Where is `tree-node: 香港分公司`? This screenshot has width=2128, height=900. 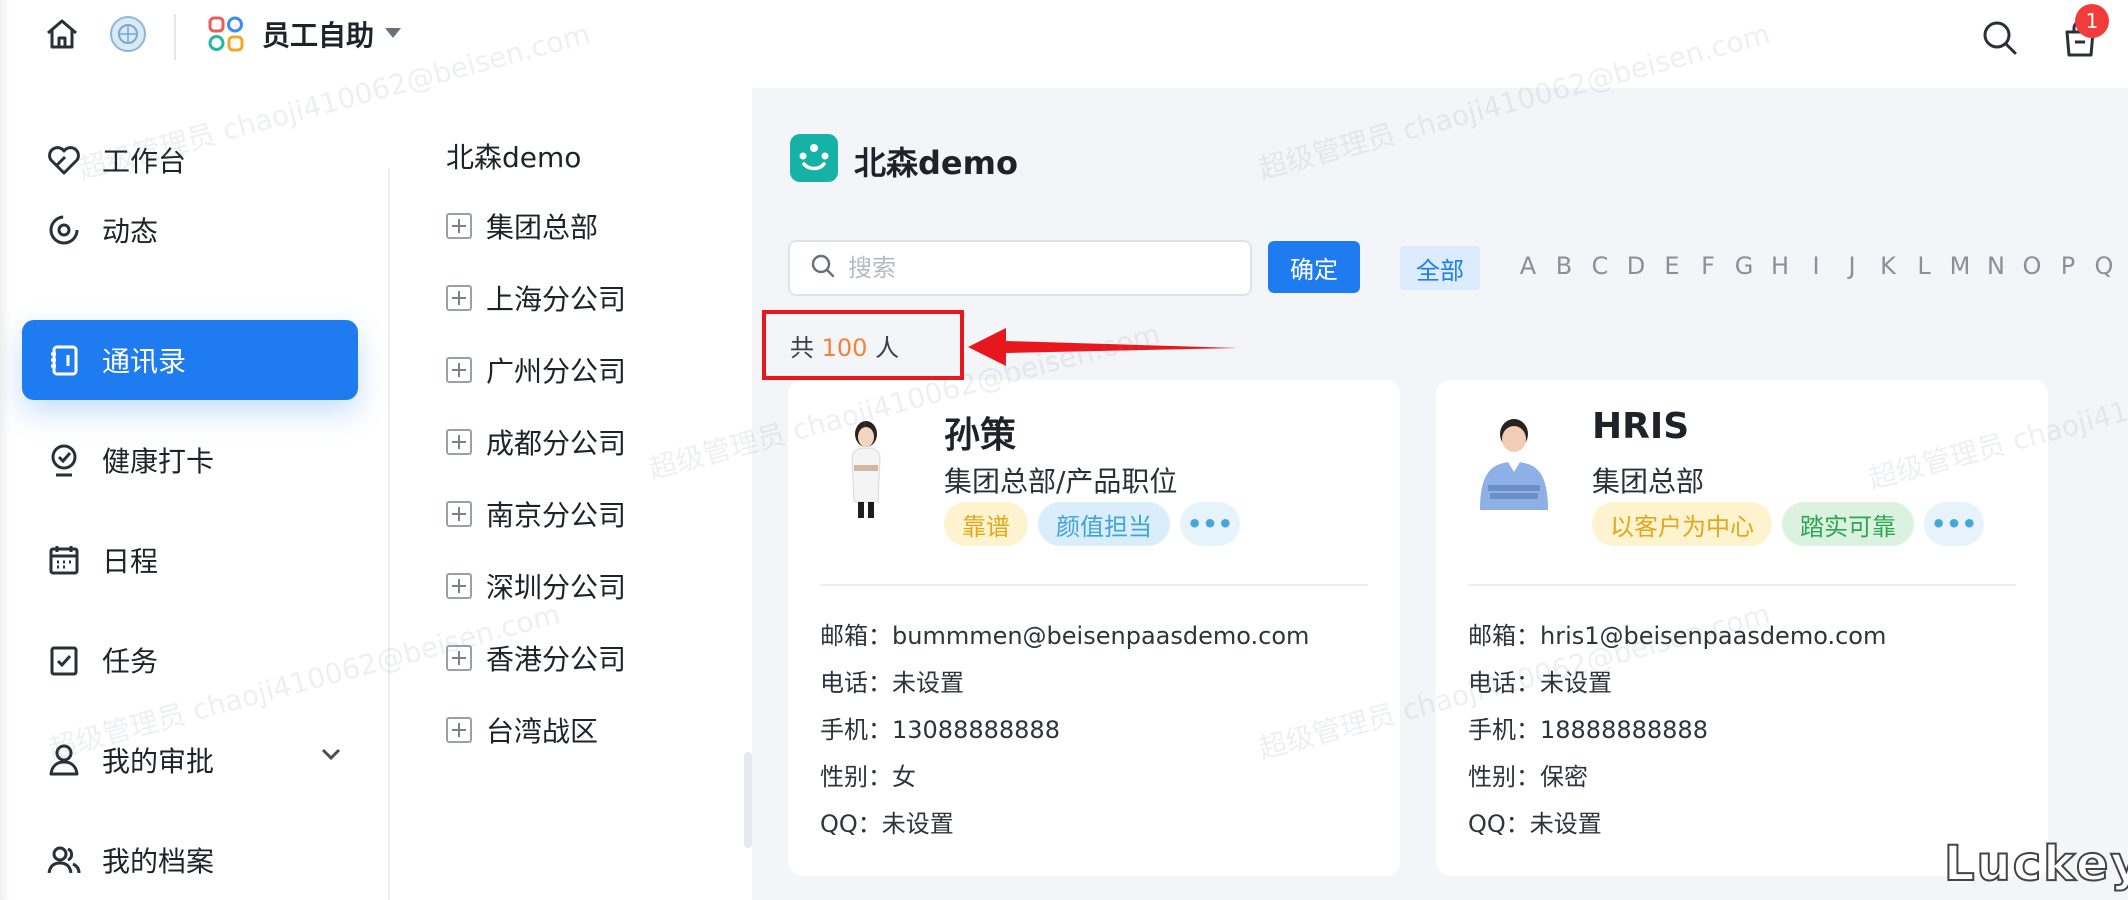 tree-node: 香港分公司 is located at coordinates (536, 658).